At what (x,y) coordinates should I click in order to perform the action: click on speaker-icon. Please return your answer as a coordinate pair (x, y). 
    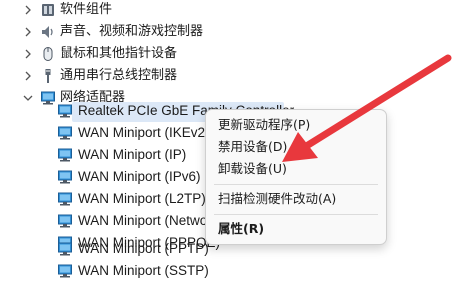
    Looking at the image, I should click on (48, 32).